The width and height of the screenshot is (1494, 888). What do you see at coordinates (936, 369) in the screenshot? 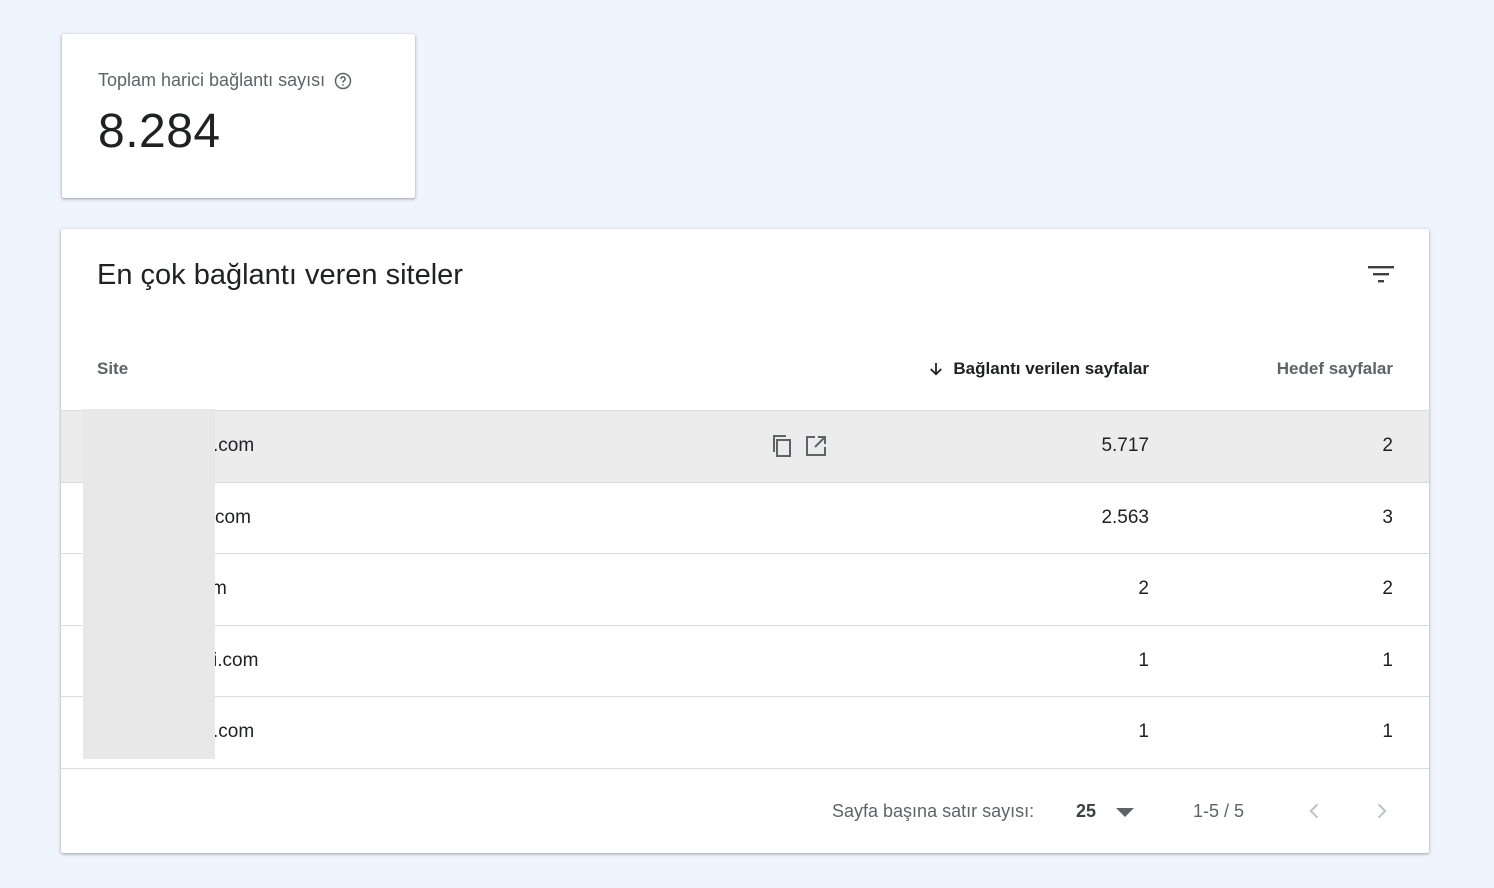
I see `arrow-down-icon` at bounding box center [936, 369].